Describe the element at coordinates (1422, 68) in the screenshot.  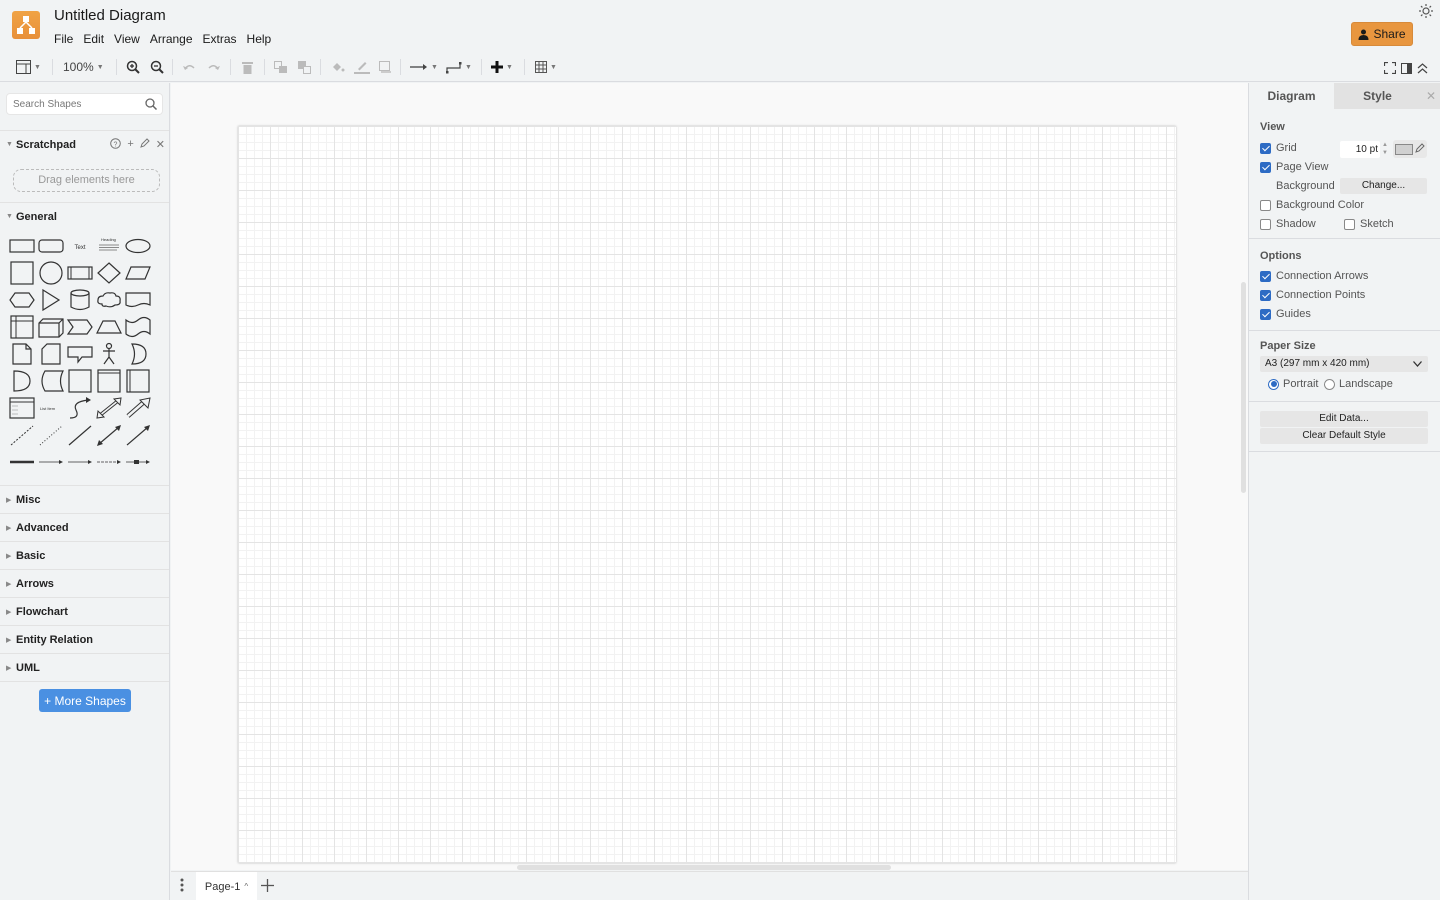
I see `collapse-toolbar-button` at that location.